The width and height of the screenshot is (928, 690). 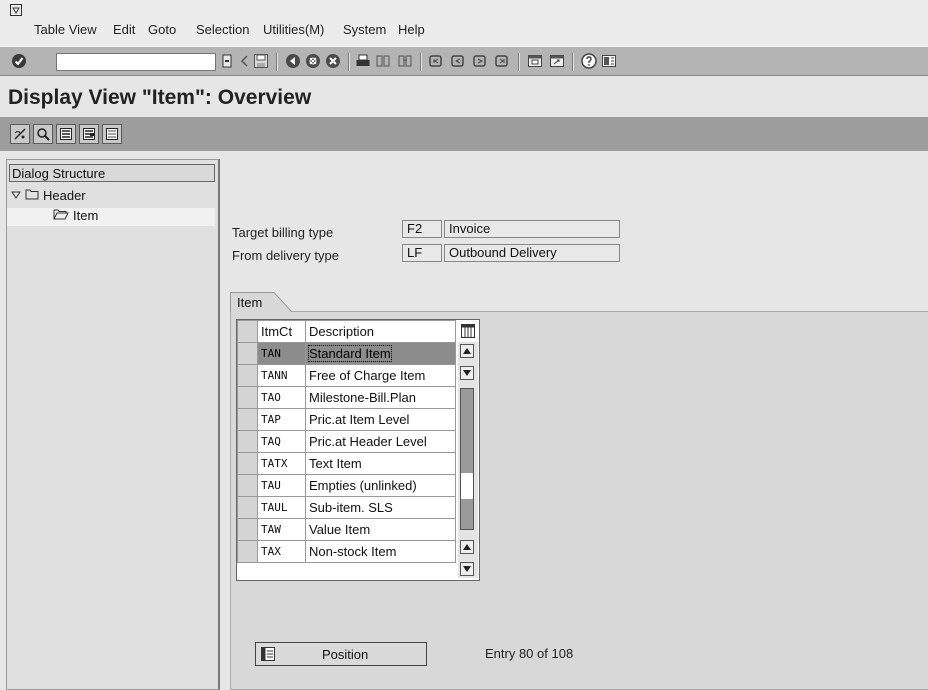 What do you see at coordinates (557, 61) in the screenshot?
I see `shortcut-icon` at bounding box center [557, 61].